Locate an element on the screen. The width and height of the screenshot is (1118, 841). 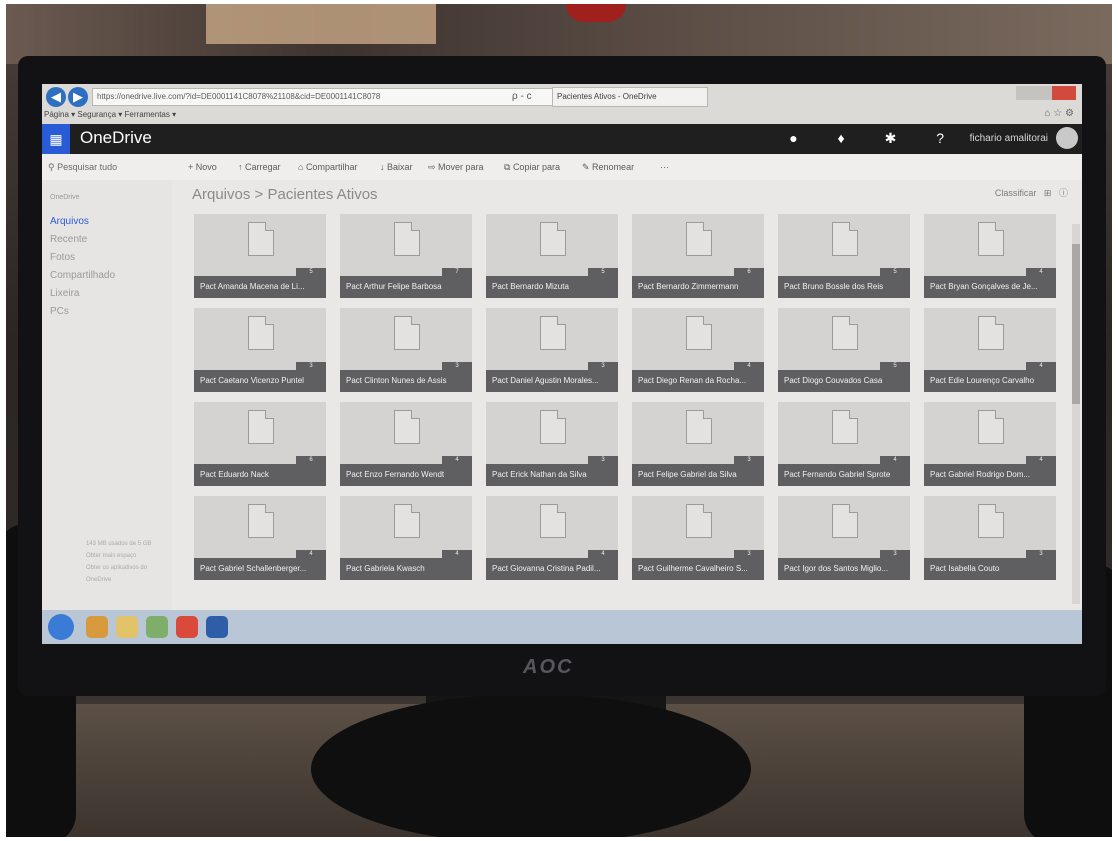
chrome-taskbar-icon is located at coordinates (187, 627).